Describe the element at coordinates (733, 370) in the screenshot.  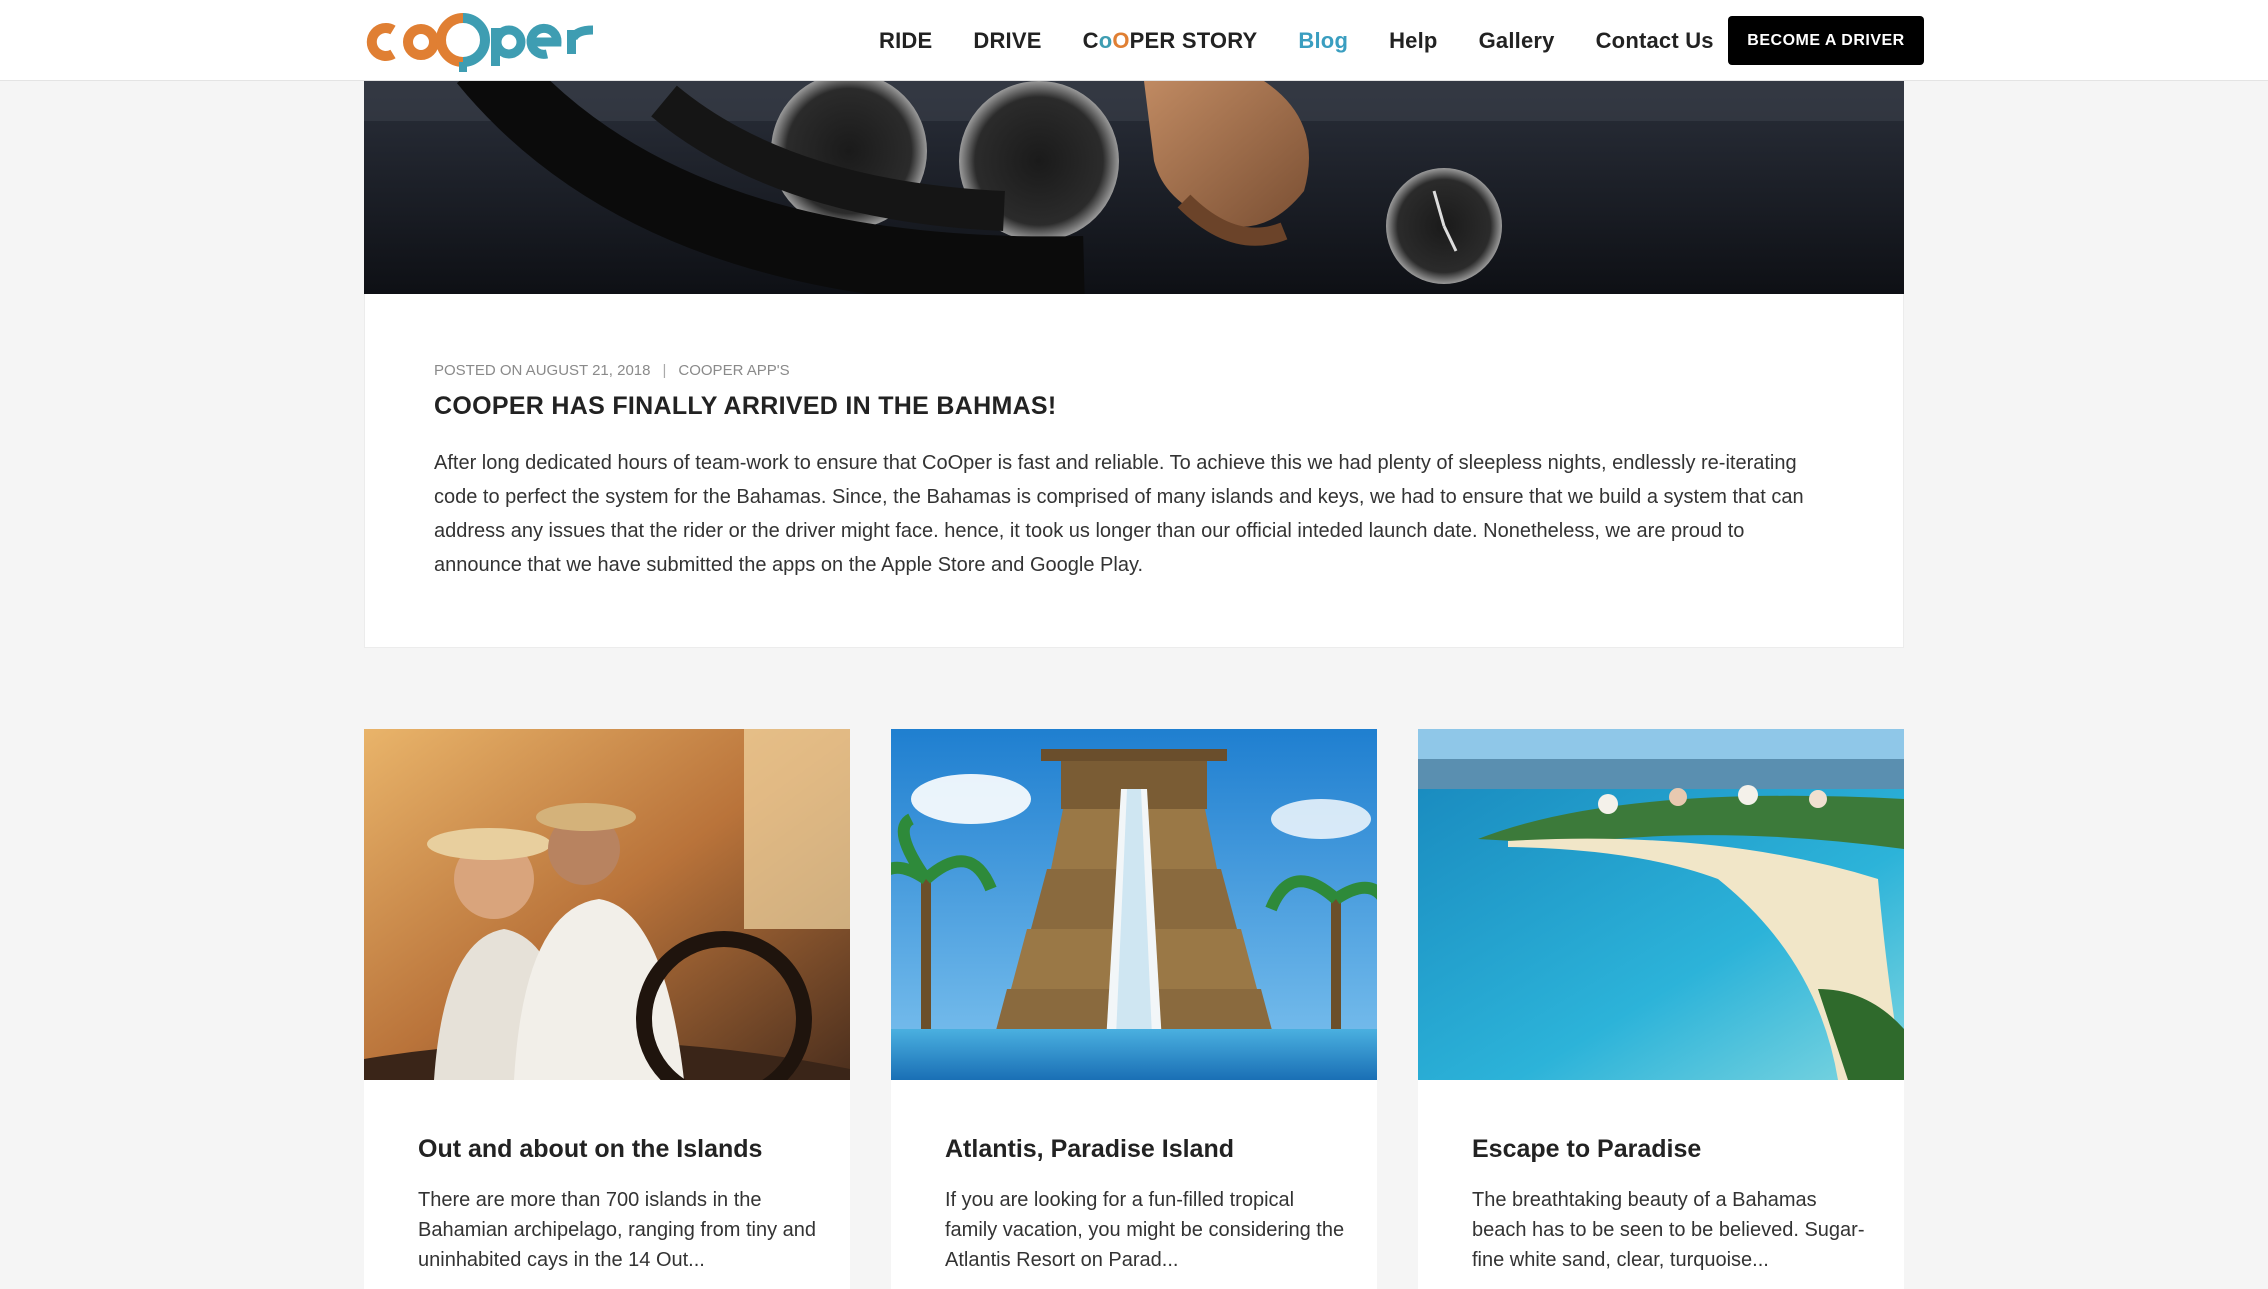
I see `post-category: COOPER APP'S` at that location.